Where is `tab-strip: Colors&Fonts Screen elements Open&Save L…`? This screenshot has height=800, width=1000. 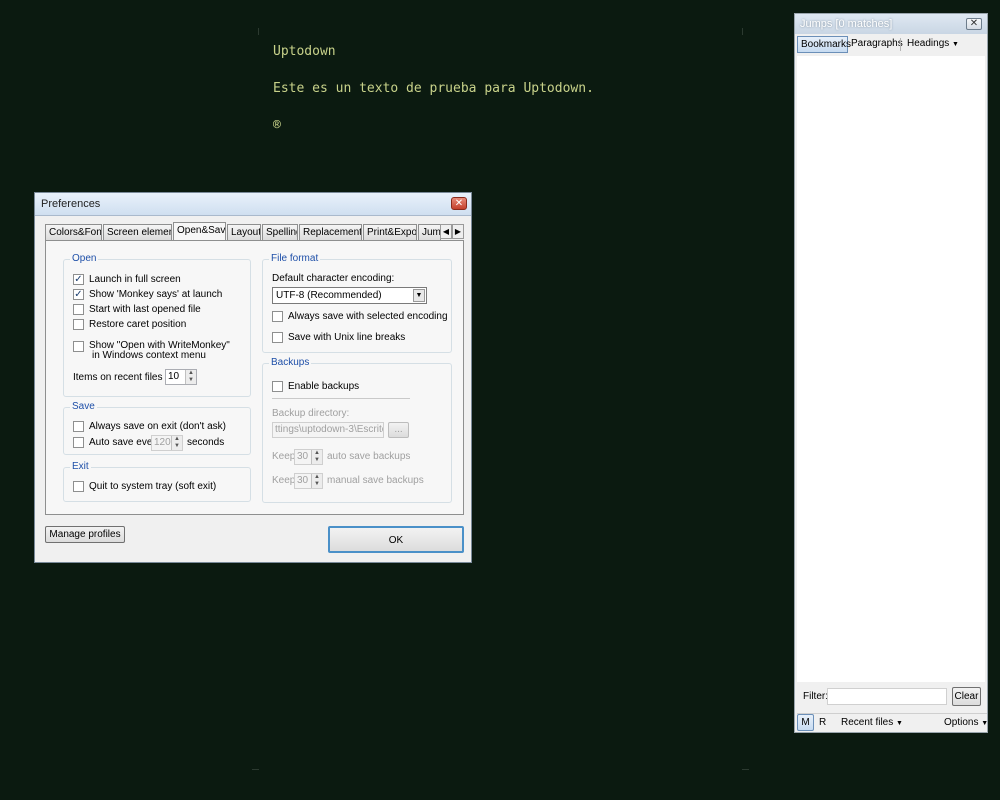
tab-strip: Colors&Fonts Screen elements Open&Save L… is located at coordinates (254, 231).